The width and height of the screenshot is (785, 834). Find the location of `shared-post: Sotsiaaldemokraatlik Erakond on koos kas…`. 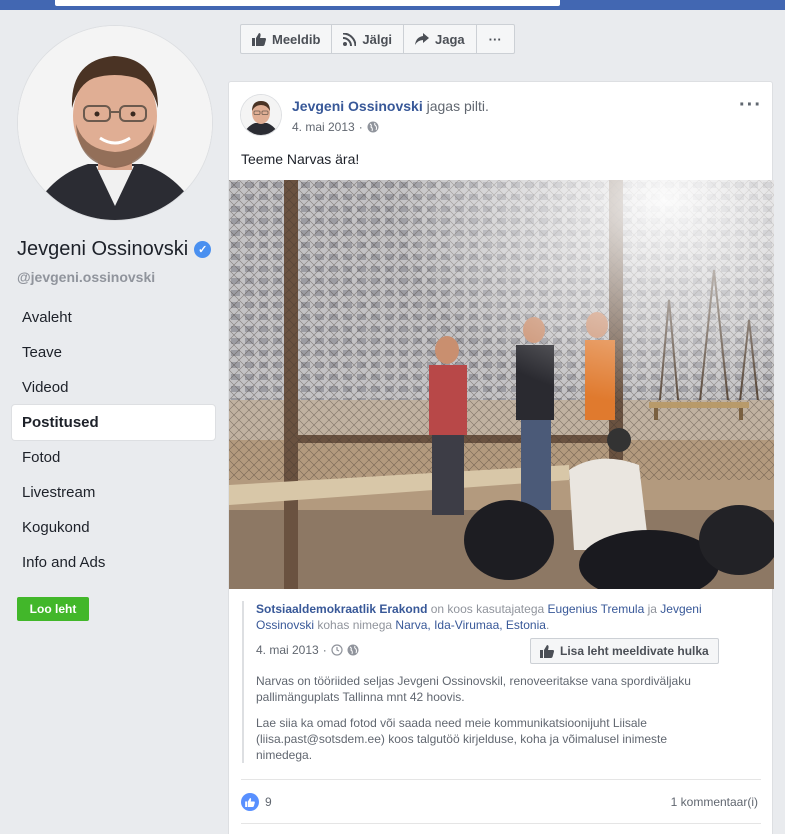

shared-post: Sotsiaaldemokraatlik Erakond on koos kas… is located at coordinates (502, 682).